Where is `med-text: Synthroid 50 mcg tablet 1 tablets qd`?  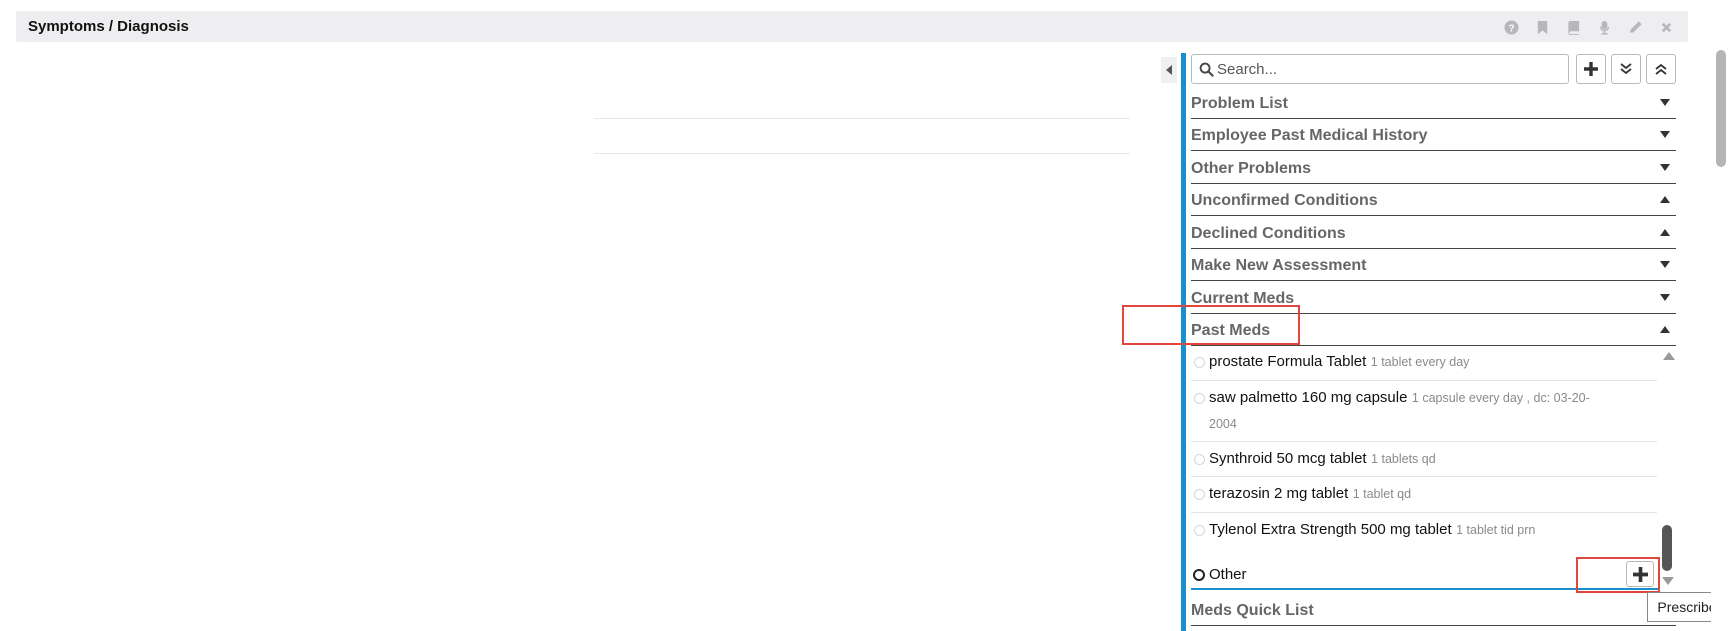 med-text: Synthroid 50 mcg tablet 1 tablets qd is located at coordinates (1414, 459).